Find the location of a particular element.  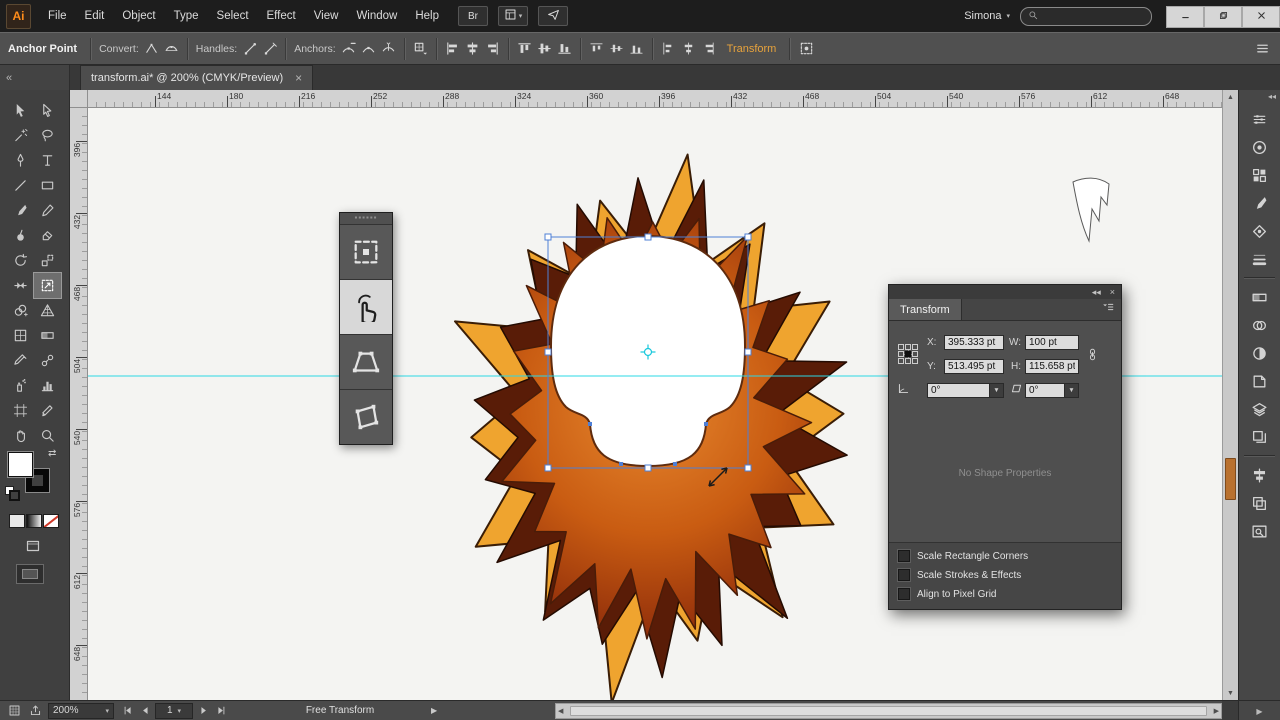

grid-icon is located at coordinates (14, 710).